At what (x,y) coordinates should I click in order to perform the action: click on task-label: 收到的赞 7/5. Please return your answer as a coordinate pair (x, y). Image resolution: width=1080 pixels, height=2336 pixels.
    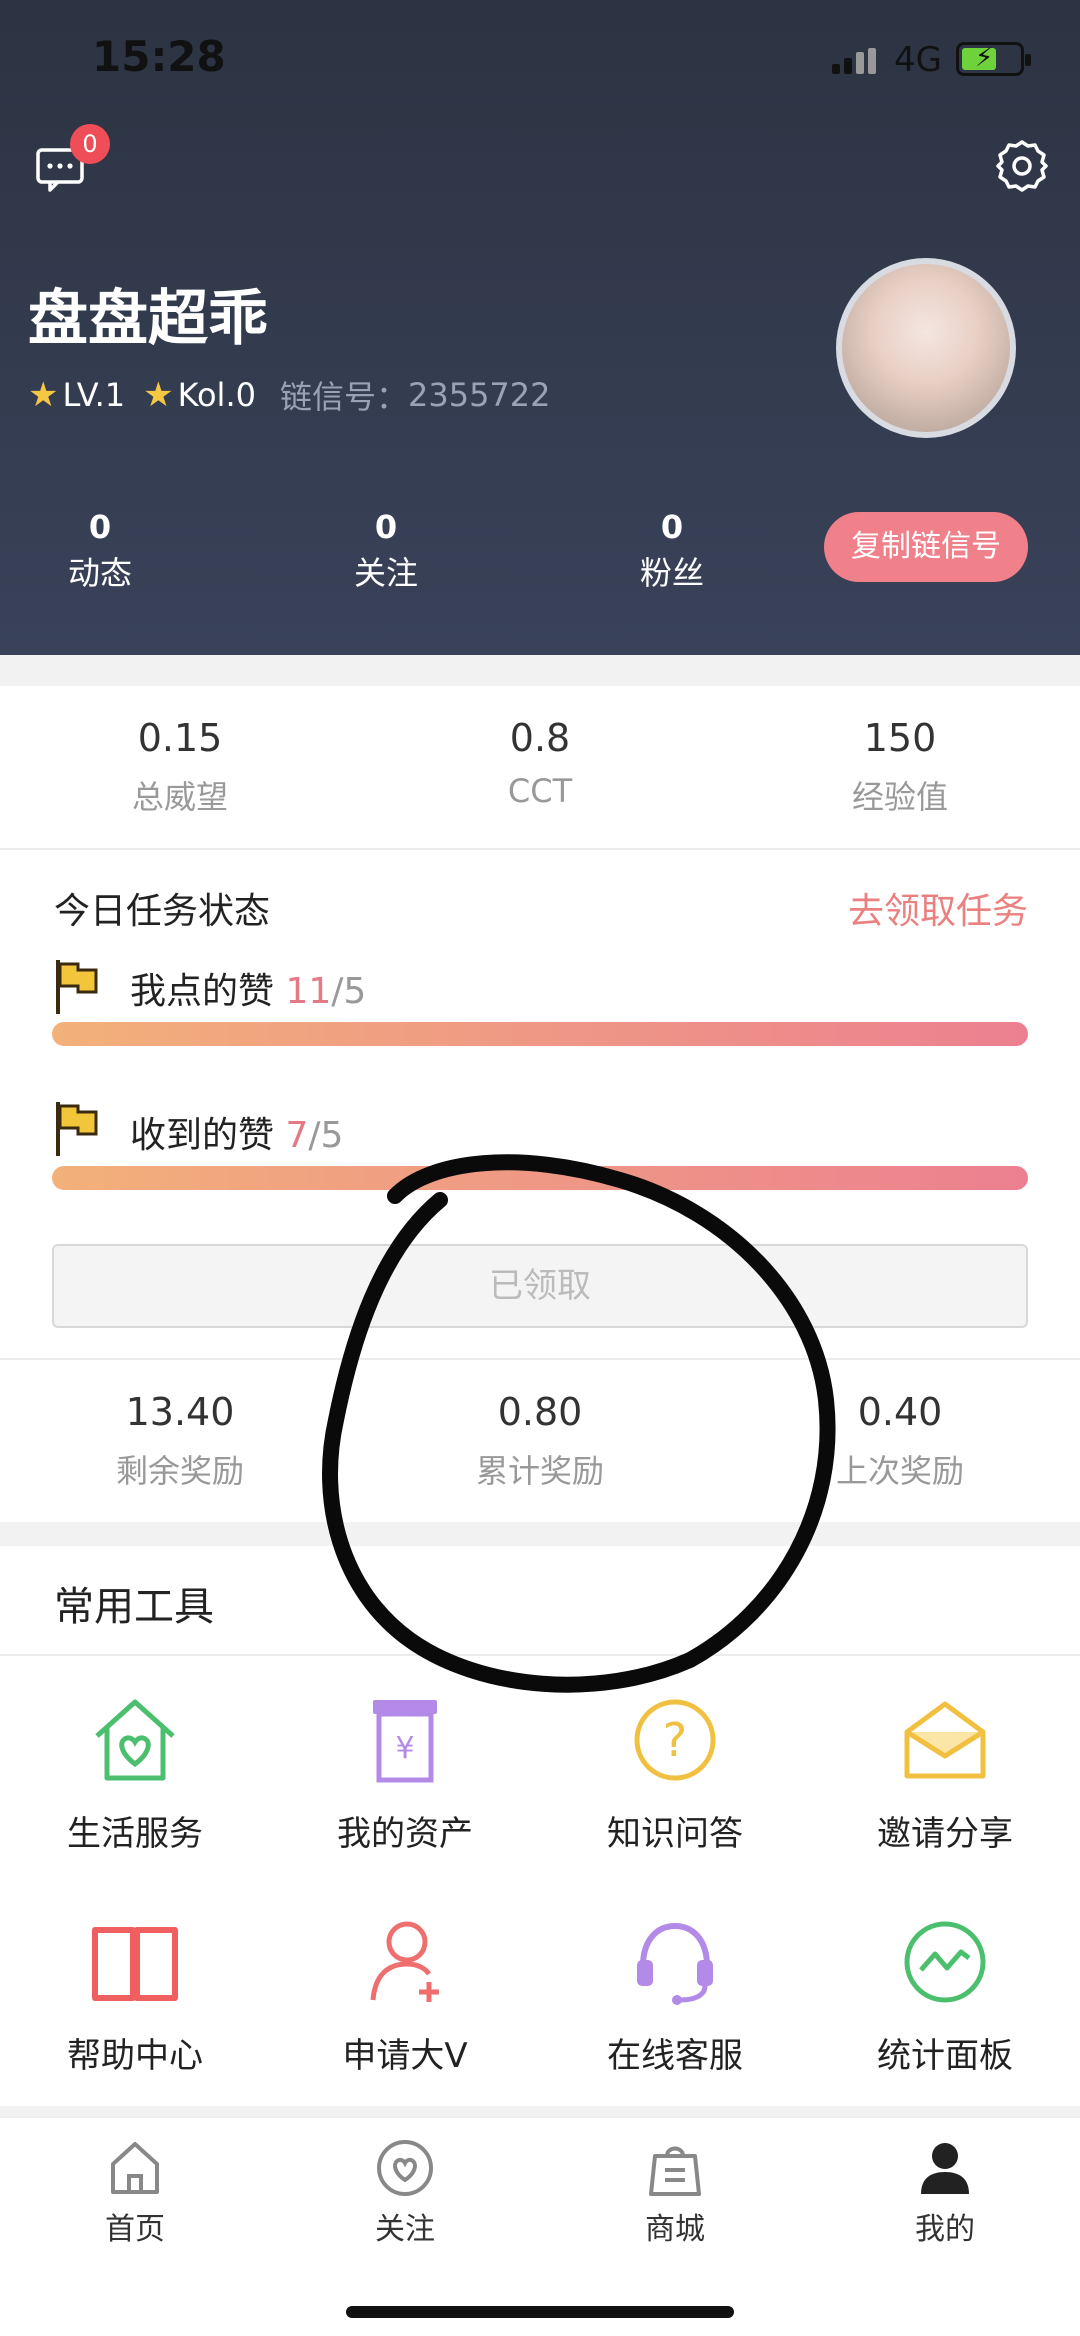
    Looking at the image, I should click on (236, 1132).